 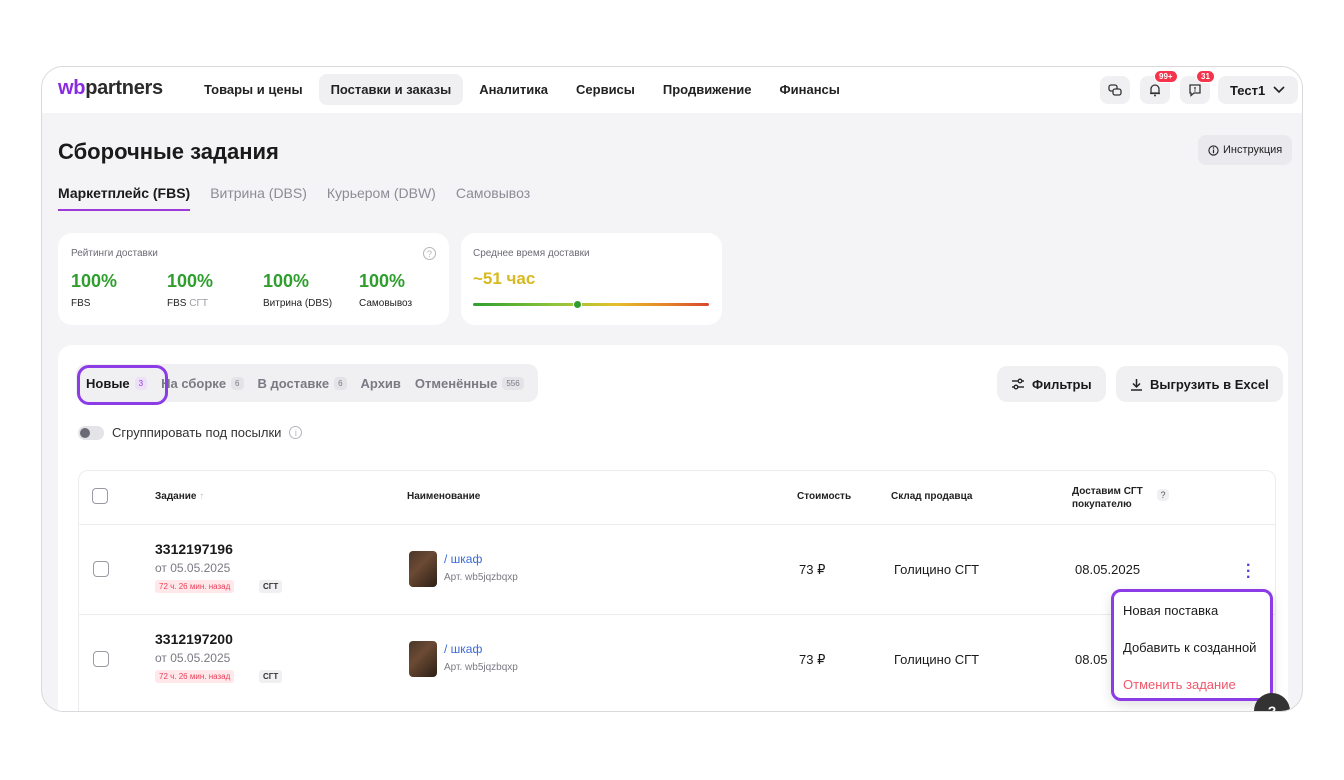 What do you see at coordinates (1213, 150) in the screenshot?
I see `info-icon` at bounding box center [1213, 150].